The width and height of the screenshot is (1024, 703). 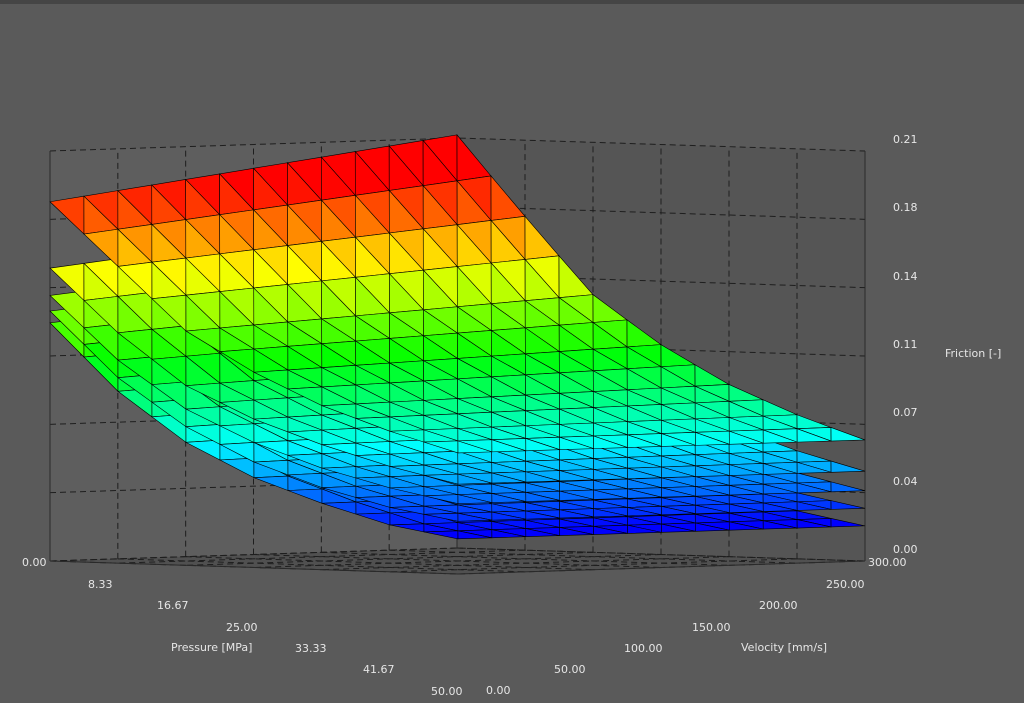 What do you see at coordinates (905, 139) in the screenshot?
I see `friction-tick-label: 0.21` at bounding box center [905, 139].